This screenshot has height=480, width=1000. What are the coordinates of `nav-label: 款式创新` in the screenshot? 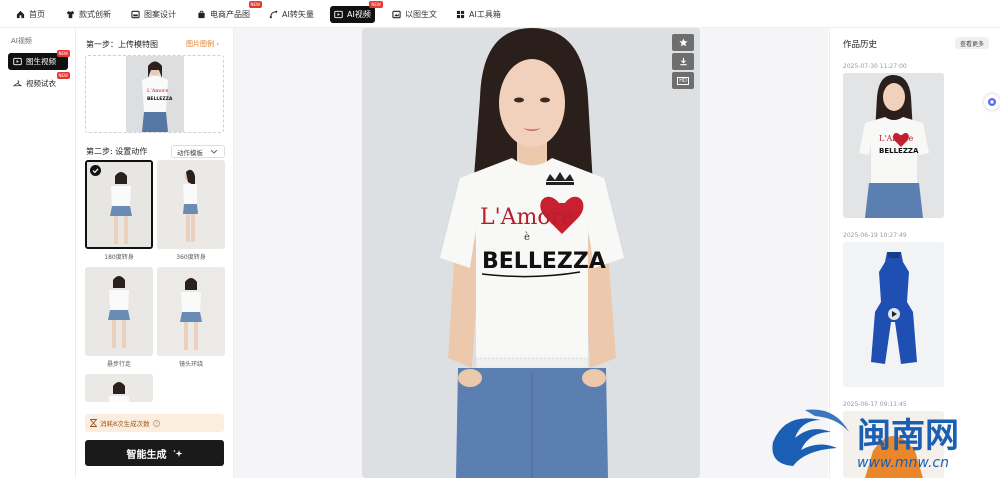 It's located at (95, 14).